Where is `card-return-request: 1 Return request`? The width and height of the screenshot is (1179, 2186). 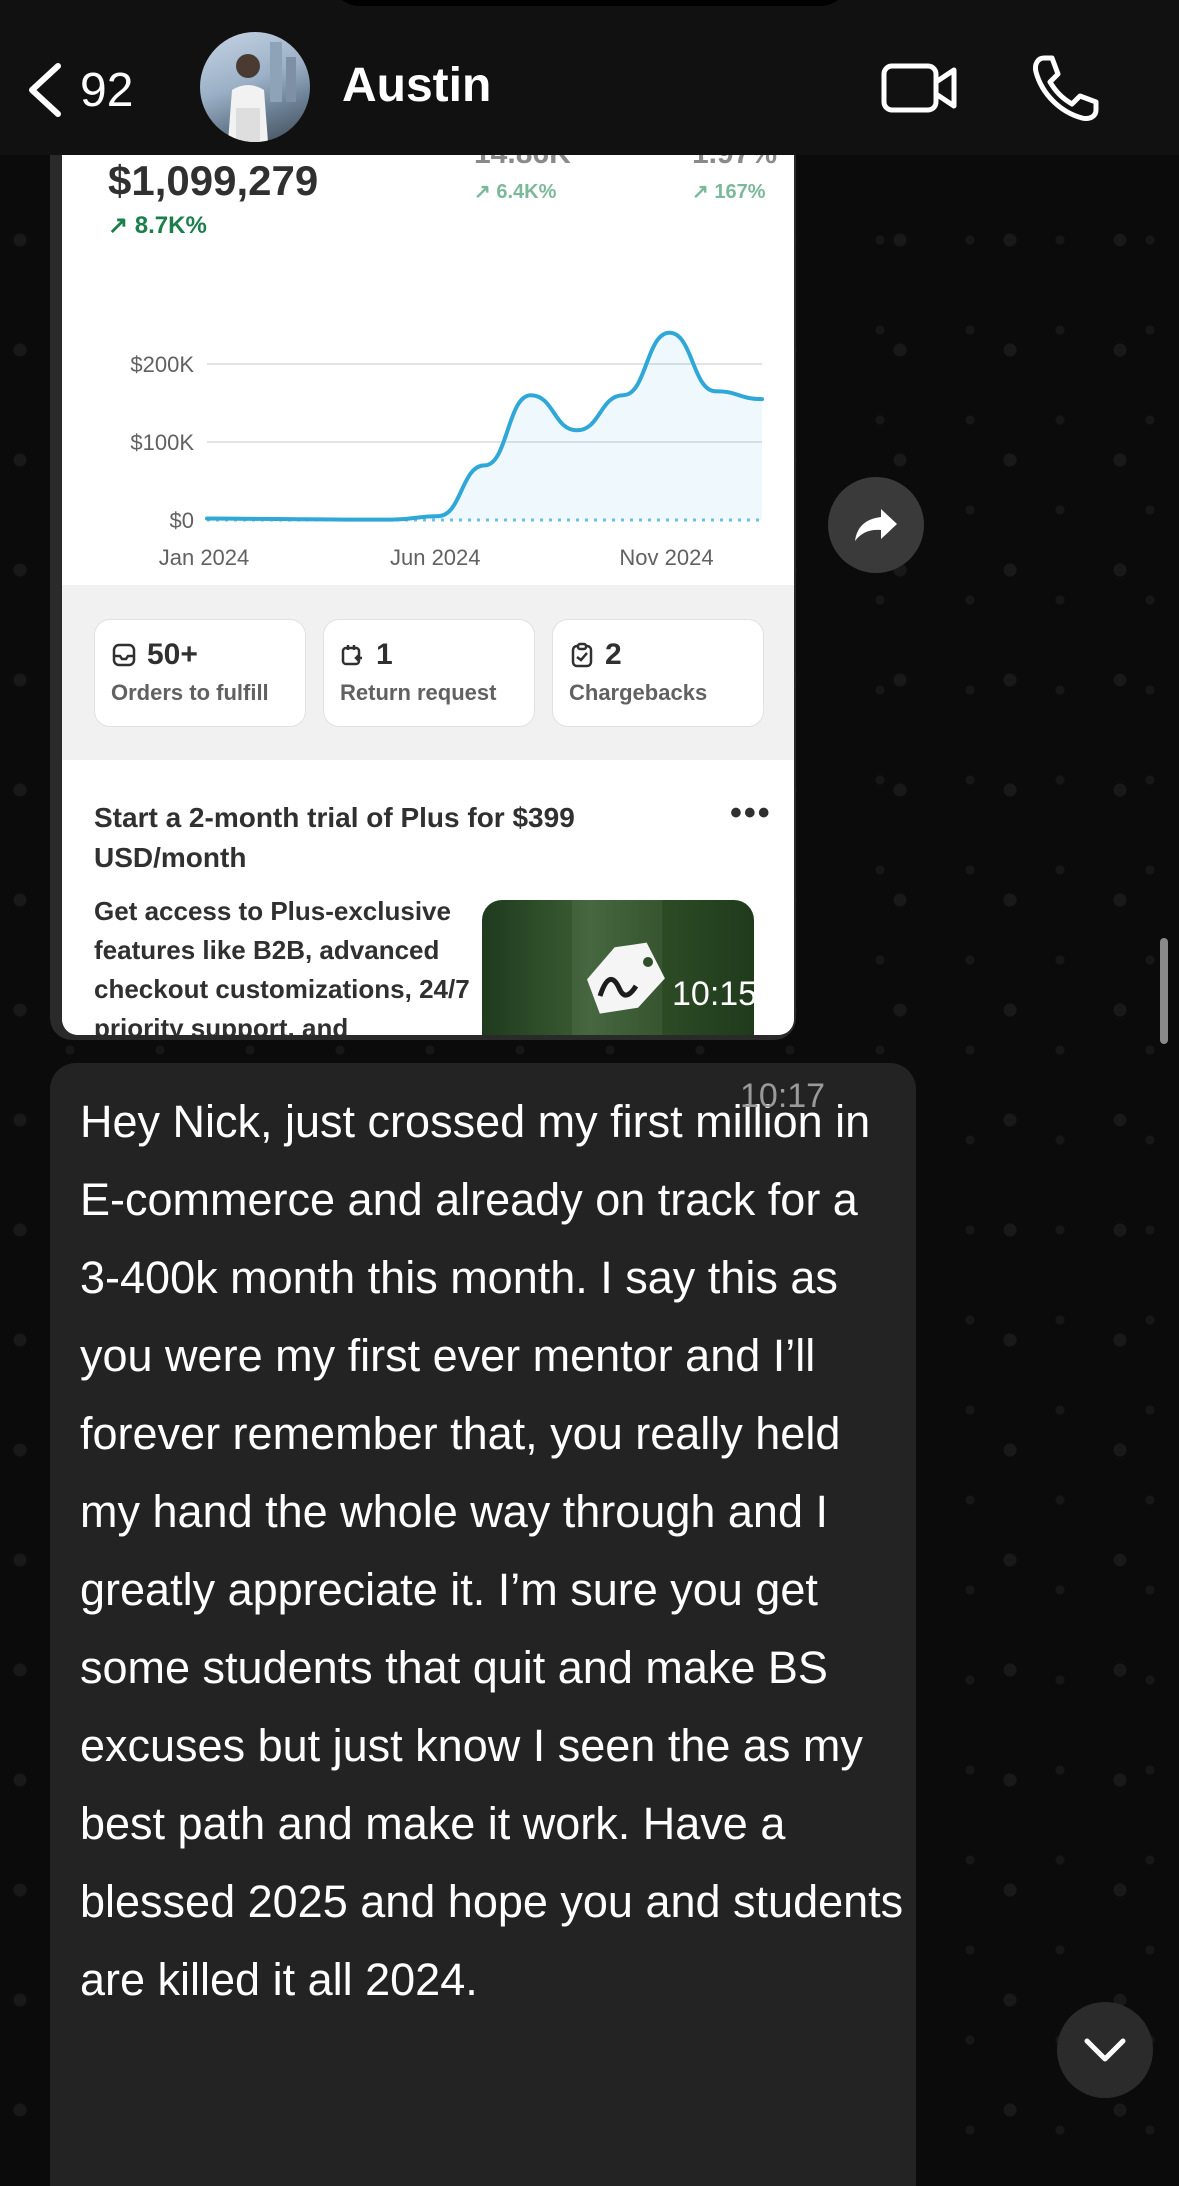 card-return-request: 1 Return request is located at coordinates (429, 673).